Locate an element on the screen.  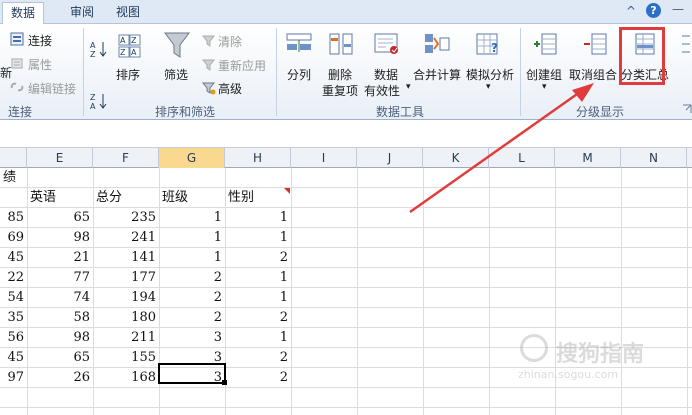
watermark-logo-icon is located at coordinates (534, 348).